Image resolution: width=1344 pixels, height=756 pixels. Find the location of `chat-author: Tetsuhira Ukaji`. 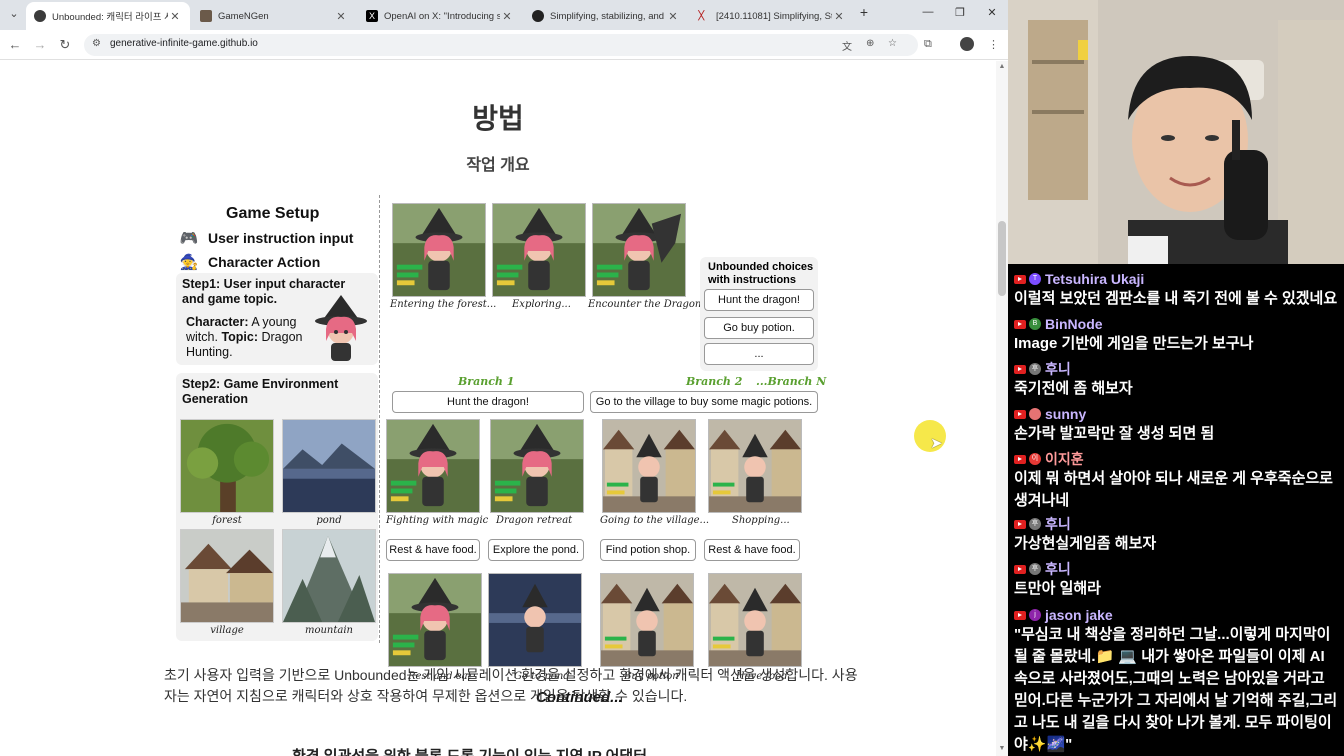

chat-author: Tetsuhira Ukaji is located at coordinates (1095, 279).